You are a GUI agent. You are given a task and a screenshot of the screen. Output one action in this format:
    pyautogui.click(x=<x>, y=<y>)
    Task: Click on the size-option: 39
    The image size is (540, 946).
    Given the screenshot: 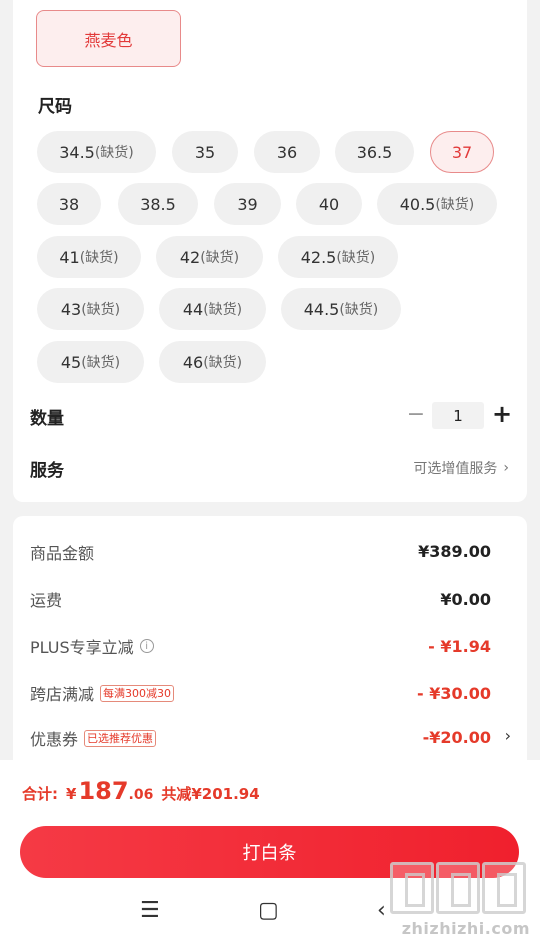 What is the action you would take?
    pyautogui.click(x=247, y=204)
    